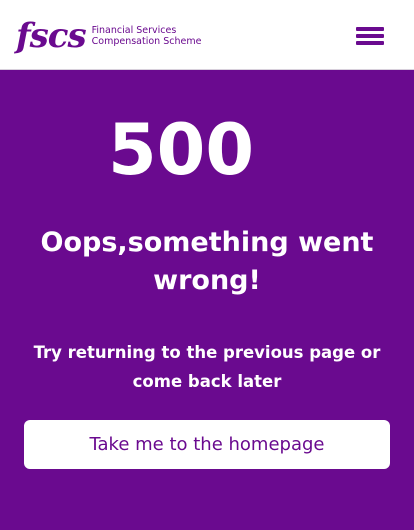 Image resolution: width=414 pixels, height=530 pixels. I want to click on logo-mark: fscs, so click(51, 36).